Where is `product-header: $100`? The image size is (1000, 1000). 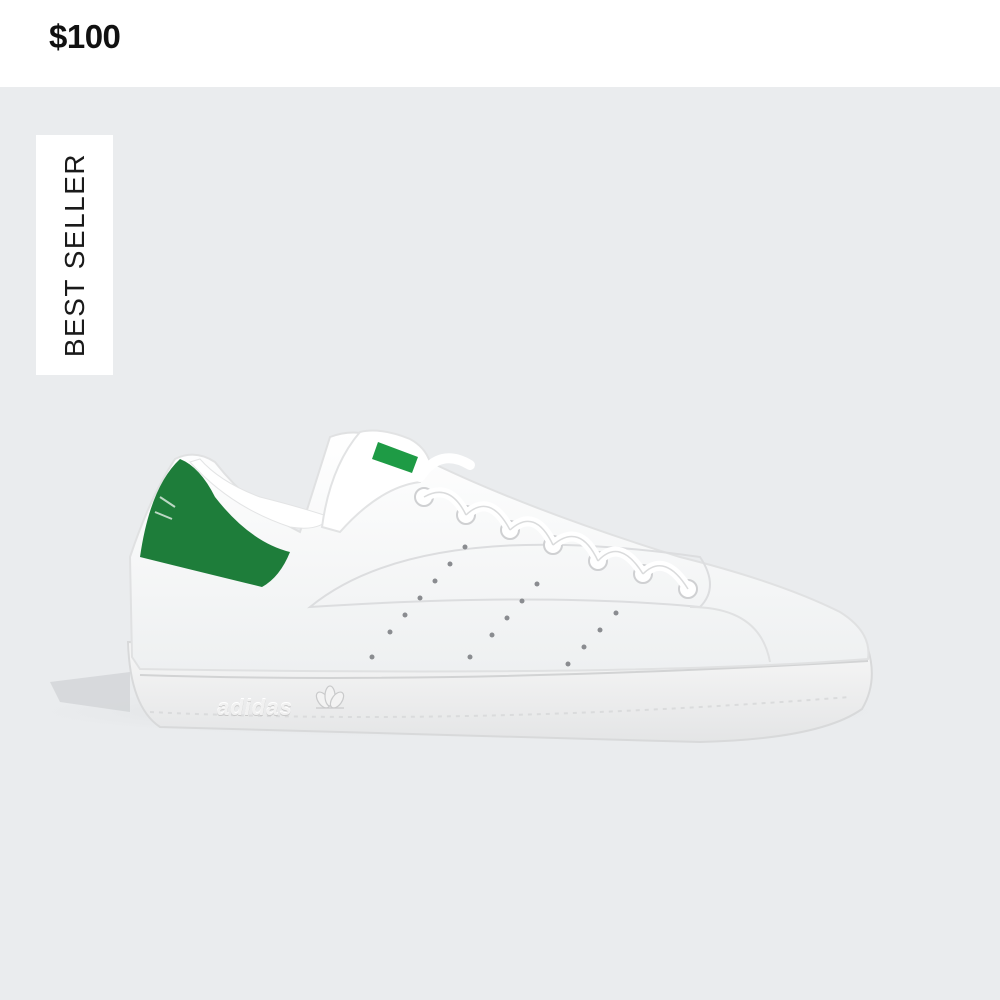 product-header: $100 is located at coordinates (500, 43).